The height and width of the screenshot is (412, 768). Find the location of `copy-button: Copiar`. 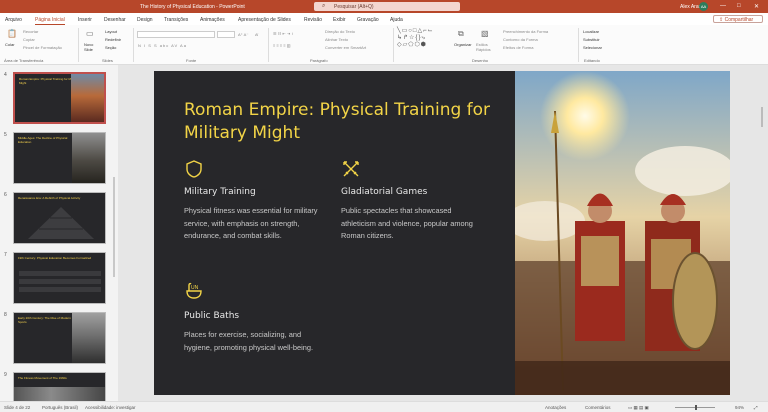

copy-button: Copiar is located at coordinates (29, 39).